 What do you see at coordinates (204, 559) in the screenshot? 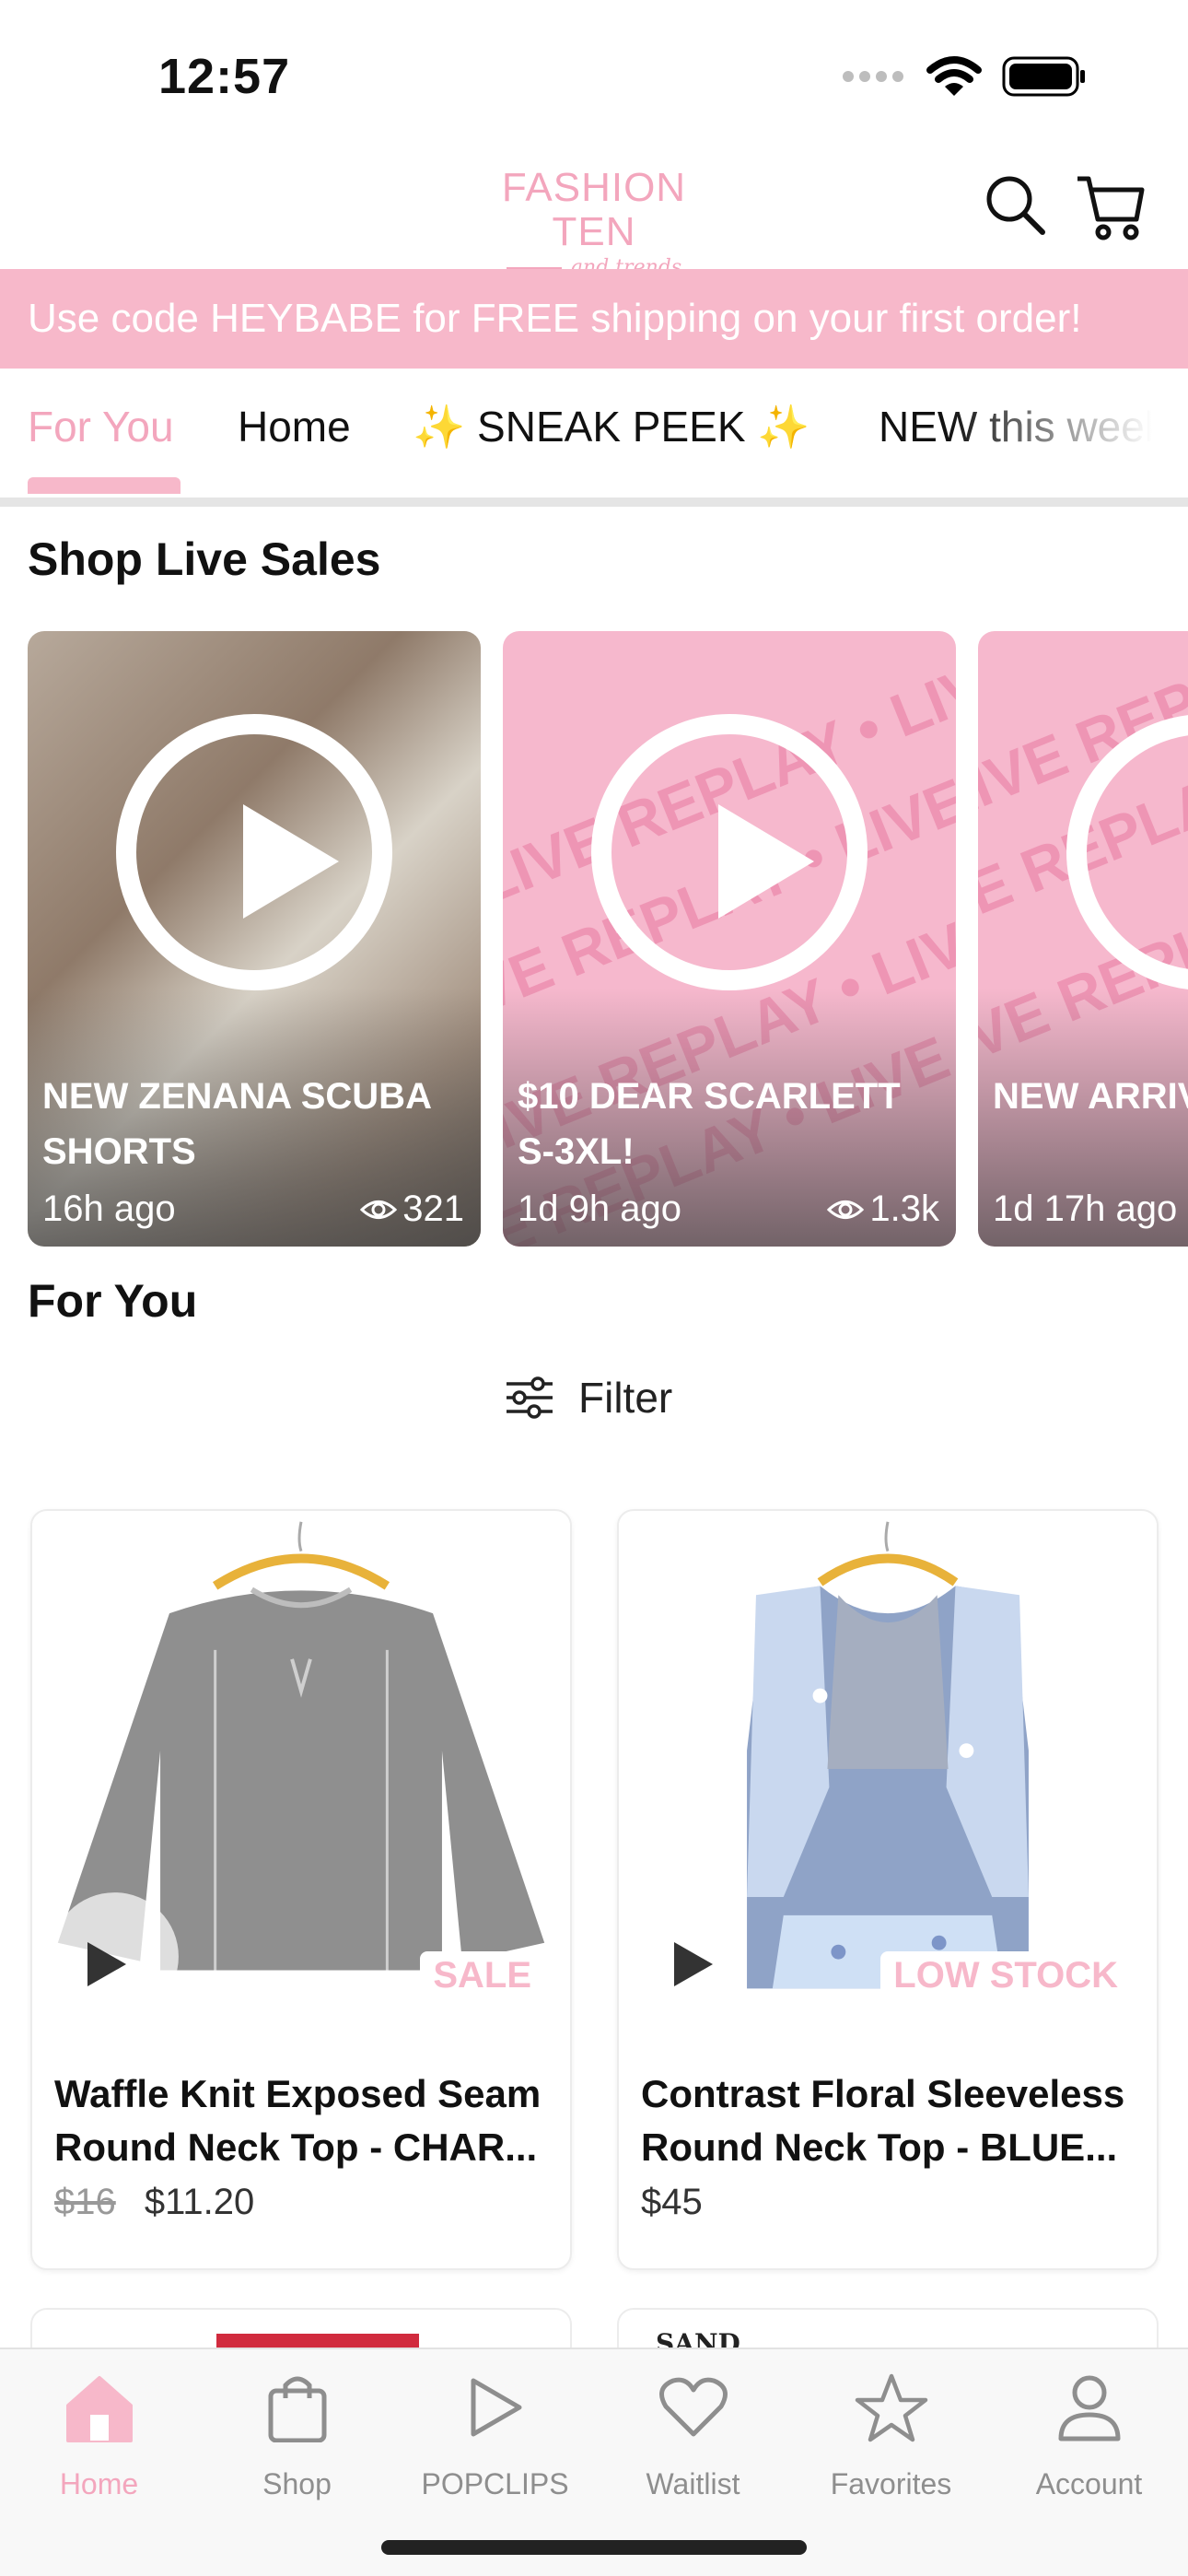
I see `live-sales-title: Shop Live Sales` at bounding box center [204, 559].